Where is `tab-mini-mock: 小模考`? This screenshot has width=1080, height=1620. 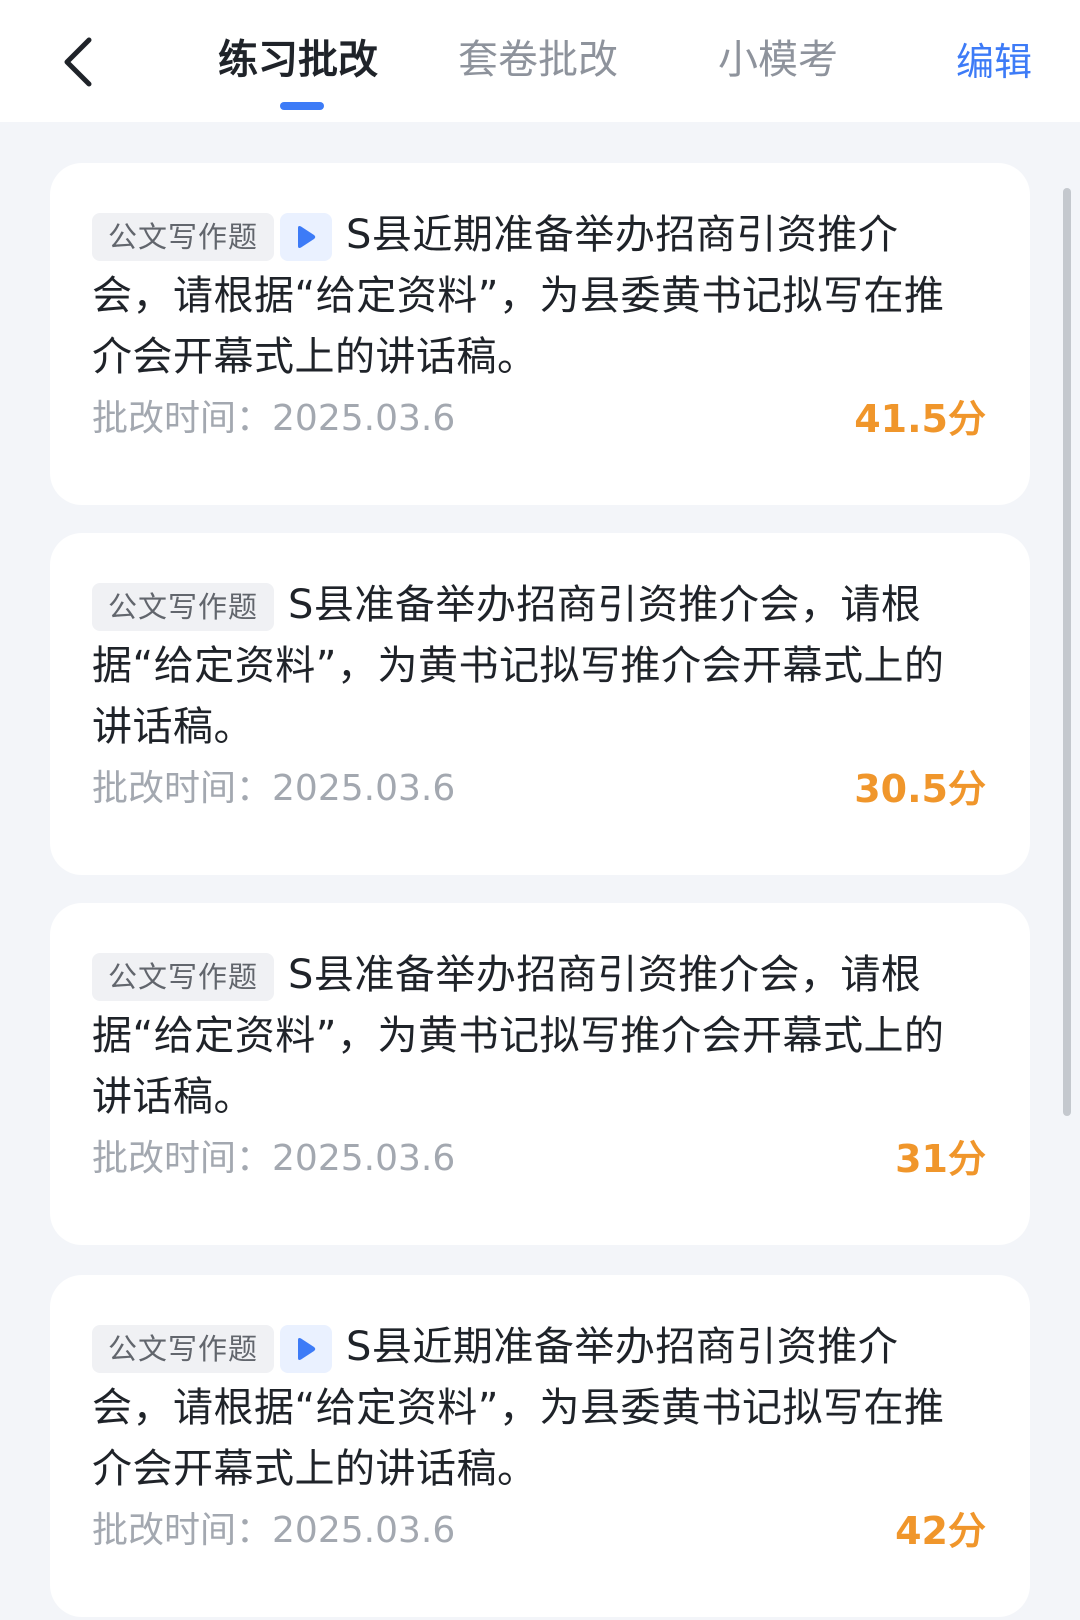 tab-mini-mock: 小模考 is located at coordinates (778, 60).